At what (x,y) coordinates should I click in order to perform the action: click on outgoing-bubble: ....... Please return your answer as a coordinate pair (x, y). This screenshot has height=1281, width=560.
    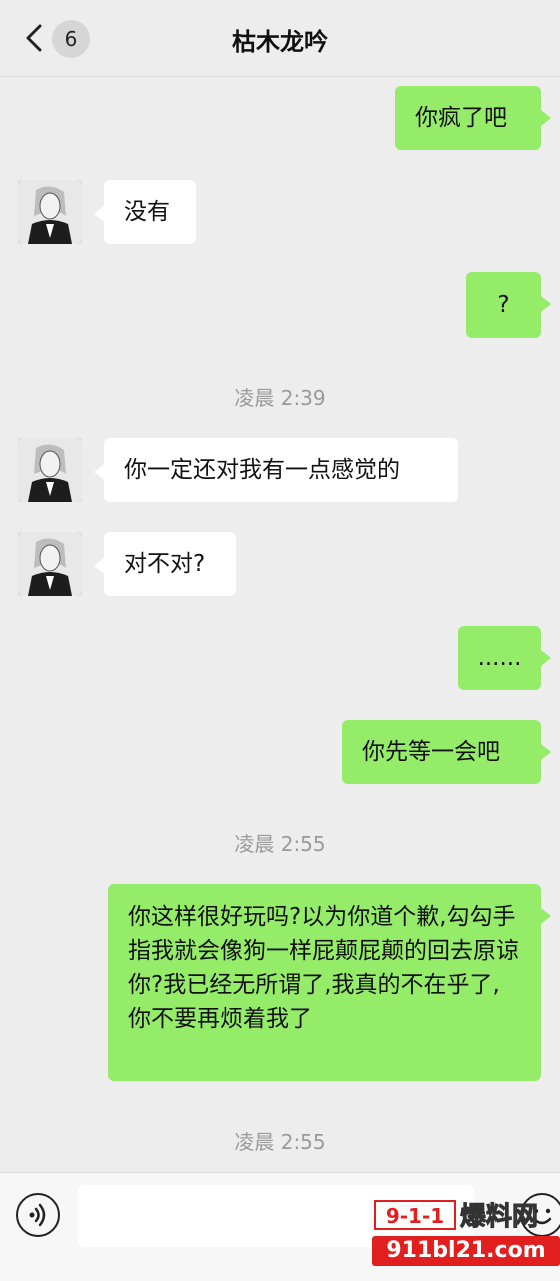
    Looking at the image, I should click on (499, 658).